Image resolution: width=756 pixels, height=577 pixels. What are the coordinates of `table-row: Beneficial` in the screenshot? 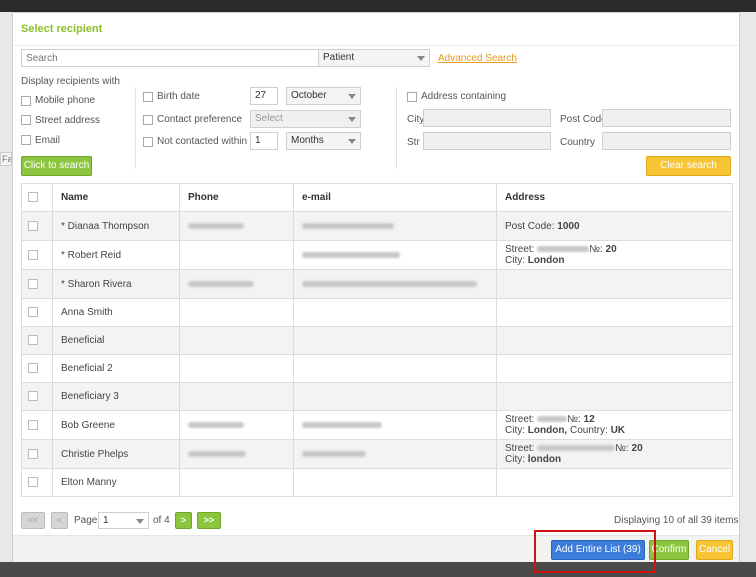 It's located at (377, 340).